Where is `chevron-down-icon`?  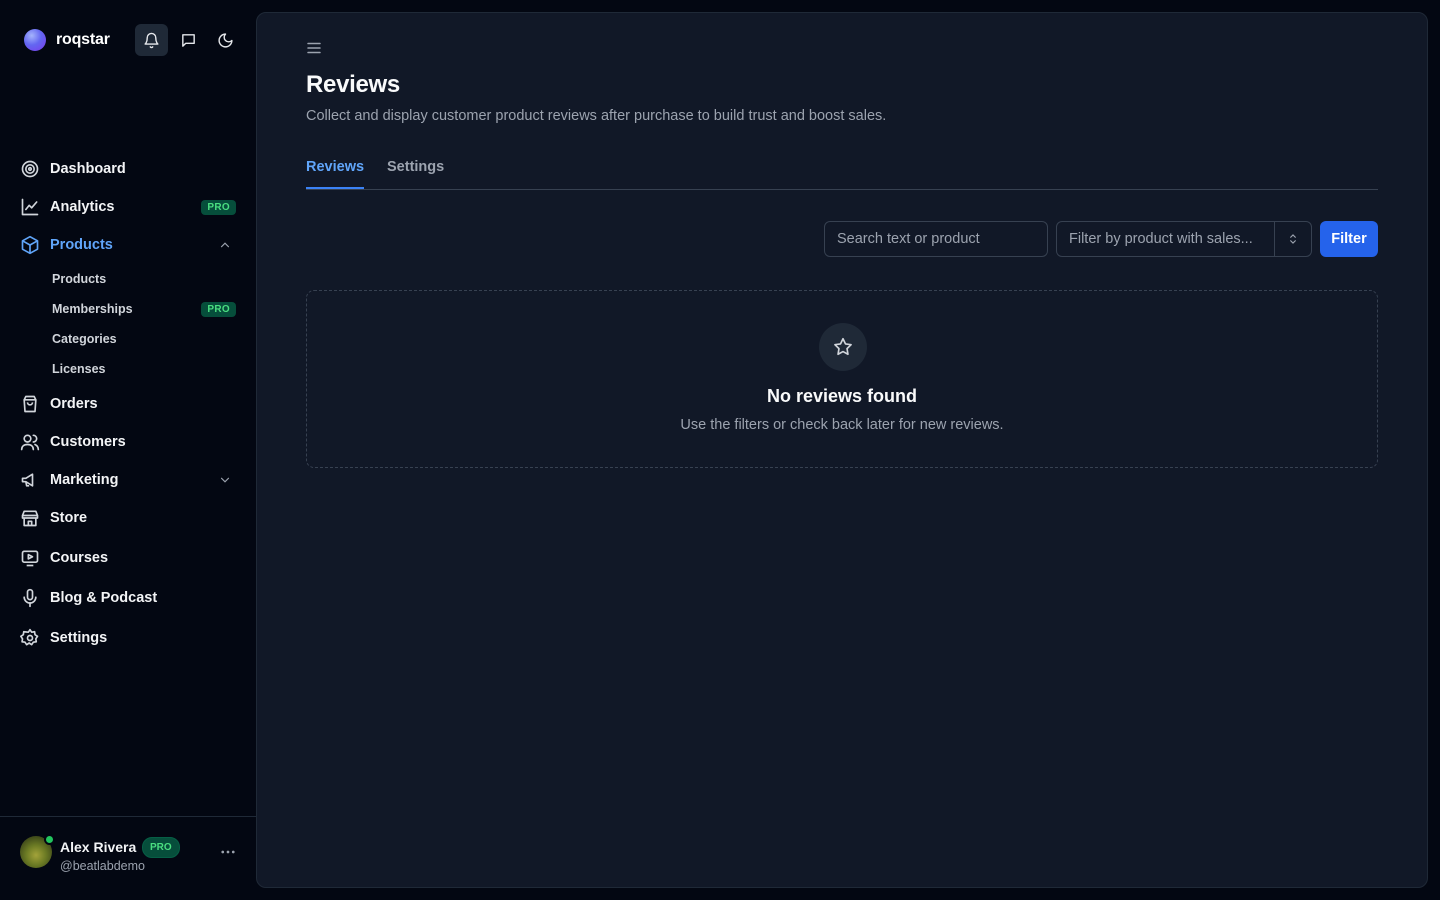
chevron-down-icon is located at coordinates (225, 480).